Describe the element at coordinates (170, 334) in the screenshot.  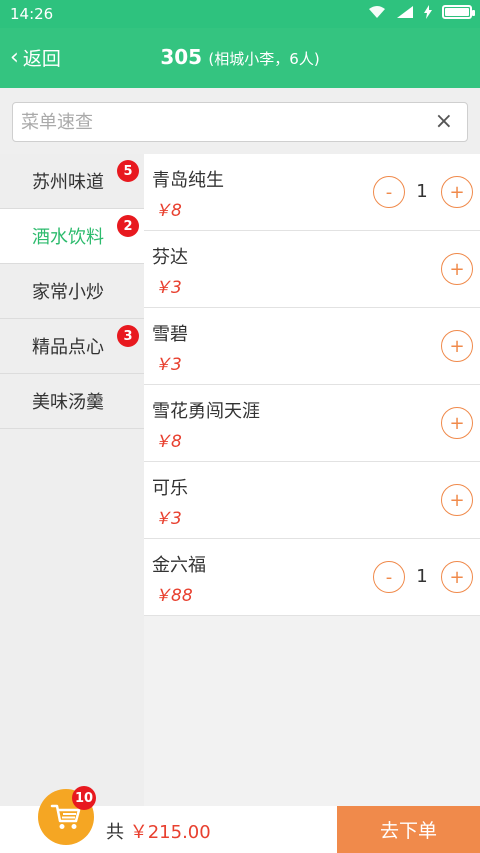
I see `item-name: 雪碧` at that location.